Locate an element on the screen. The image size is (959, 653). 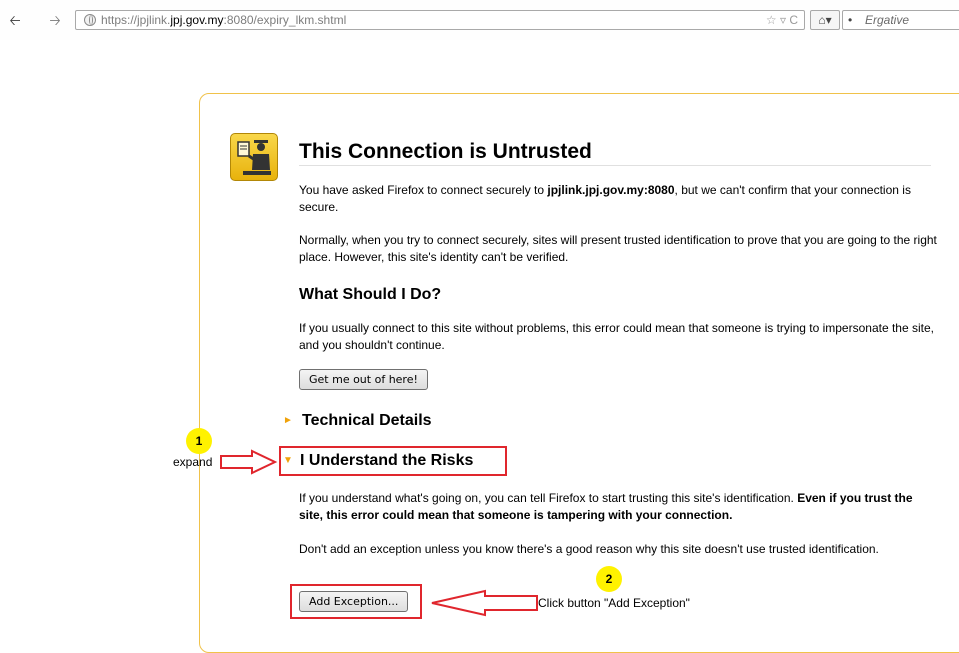
intro-host: jpjlink.jpj.gov.my:8080 is located at coordinates (611, 190).